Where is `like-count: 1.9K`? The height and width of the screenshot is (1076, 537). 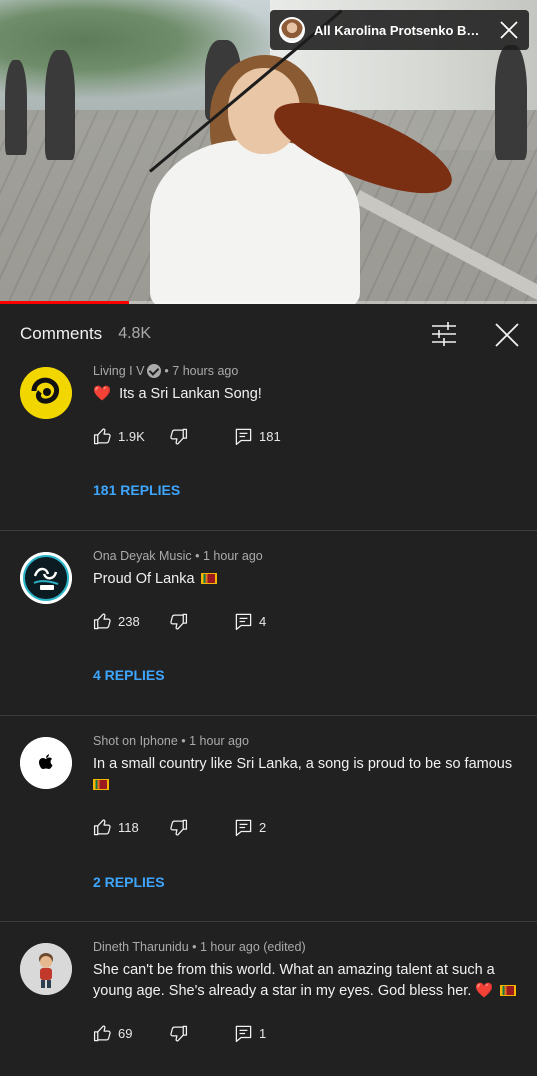
like-count: 1.9K is located at coordinates (131, 436).